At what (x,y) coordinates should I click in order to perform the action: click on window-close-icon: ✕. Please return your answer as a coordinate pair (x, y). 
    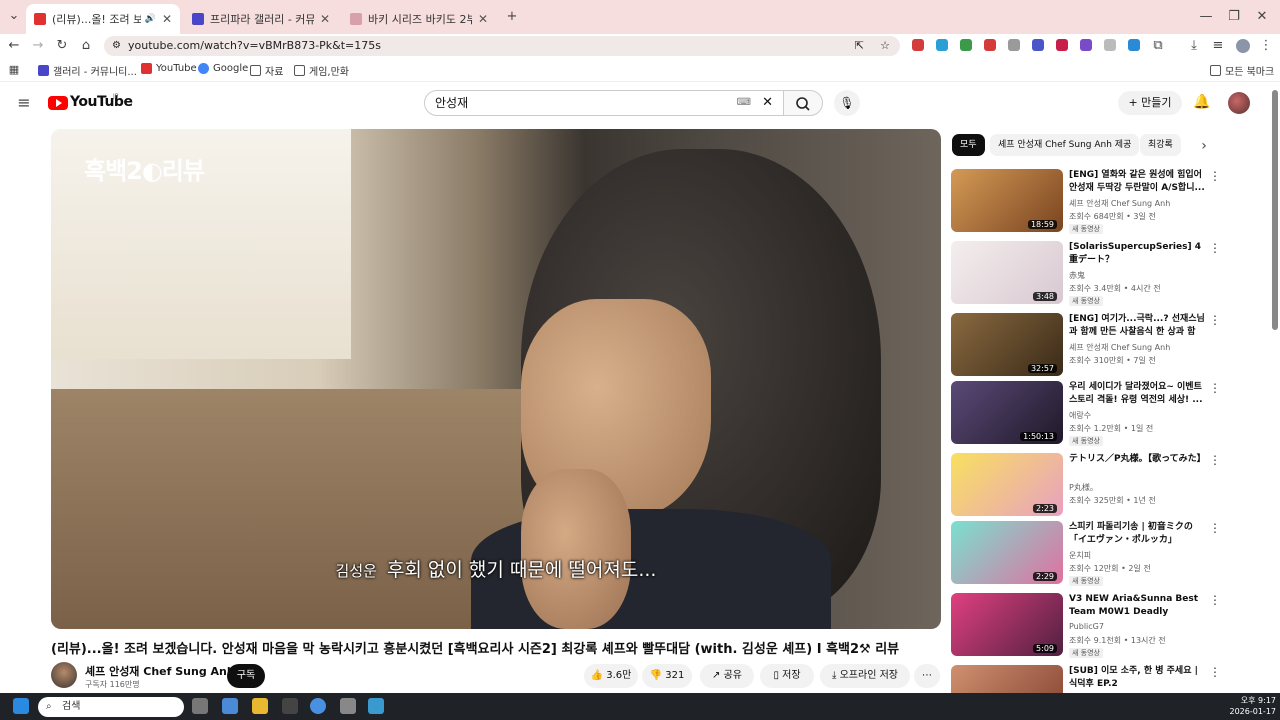
    Looking at the image, I should click on (1262, 17).